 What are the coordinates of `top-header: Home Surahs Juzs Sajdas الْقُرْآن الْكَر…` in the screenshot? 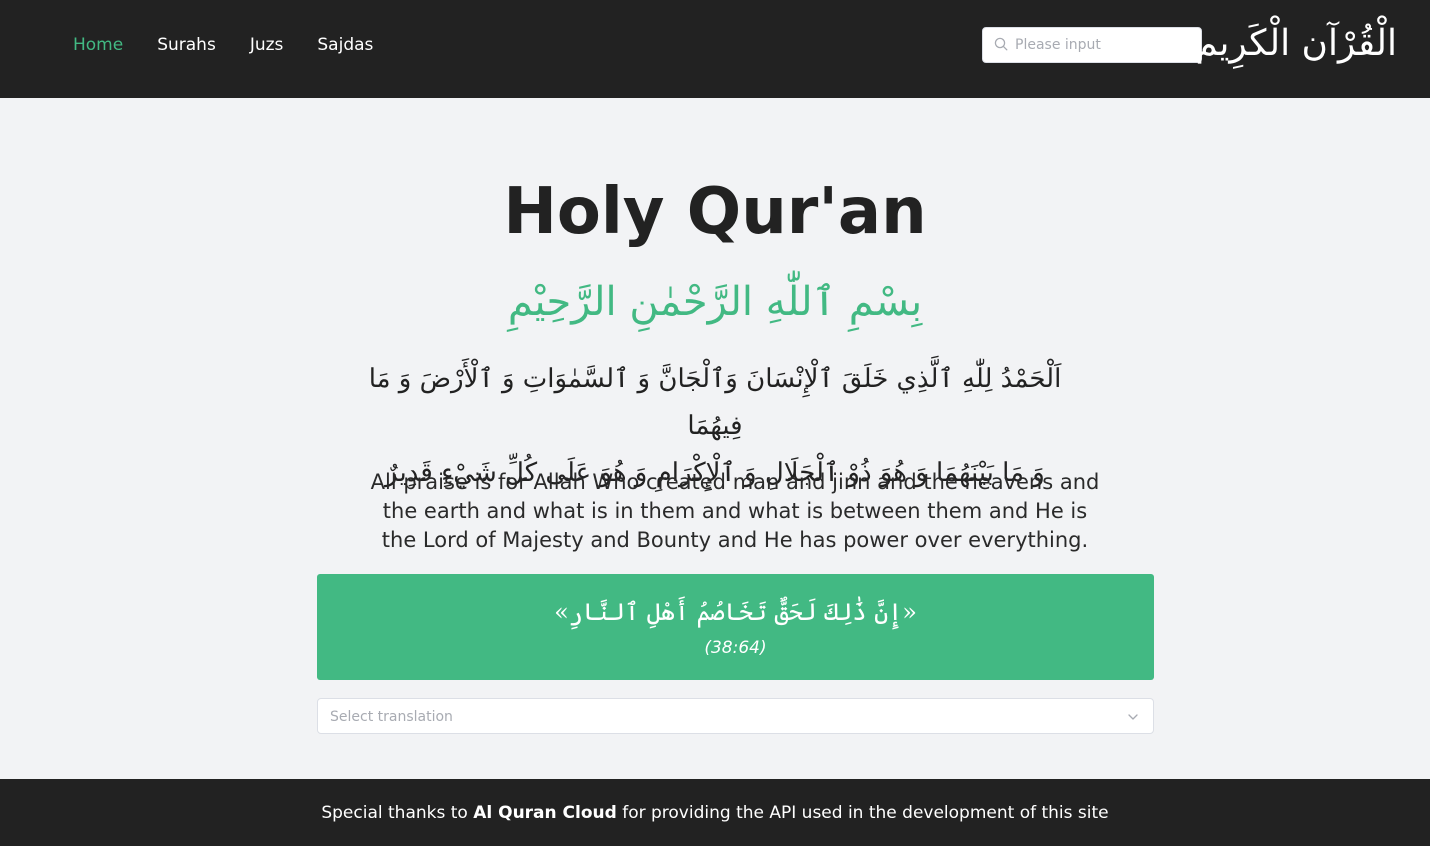 It's located at (715, 49).